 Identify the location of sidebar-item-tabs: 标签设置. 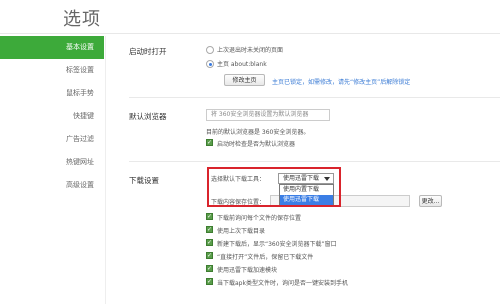
(52, 70).